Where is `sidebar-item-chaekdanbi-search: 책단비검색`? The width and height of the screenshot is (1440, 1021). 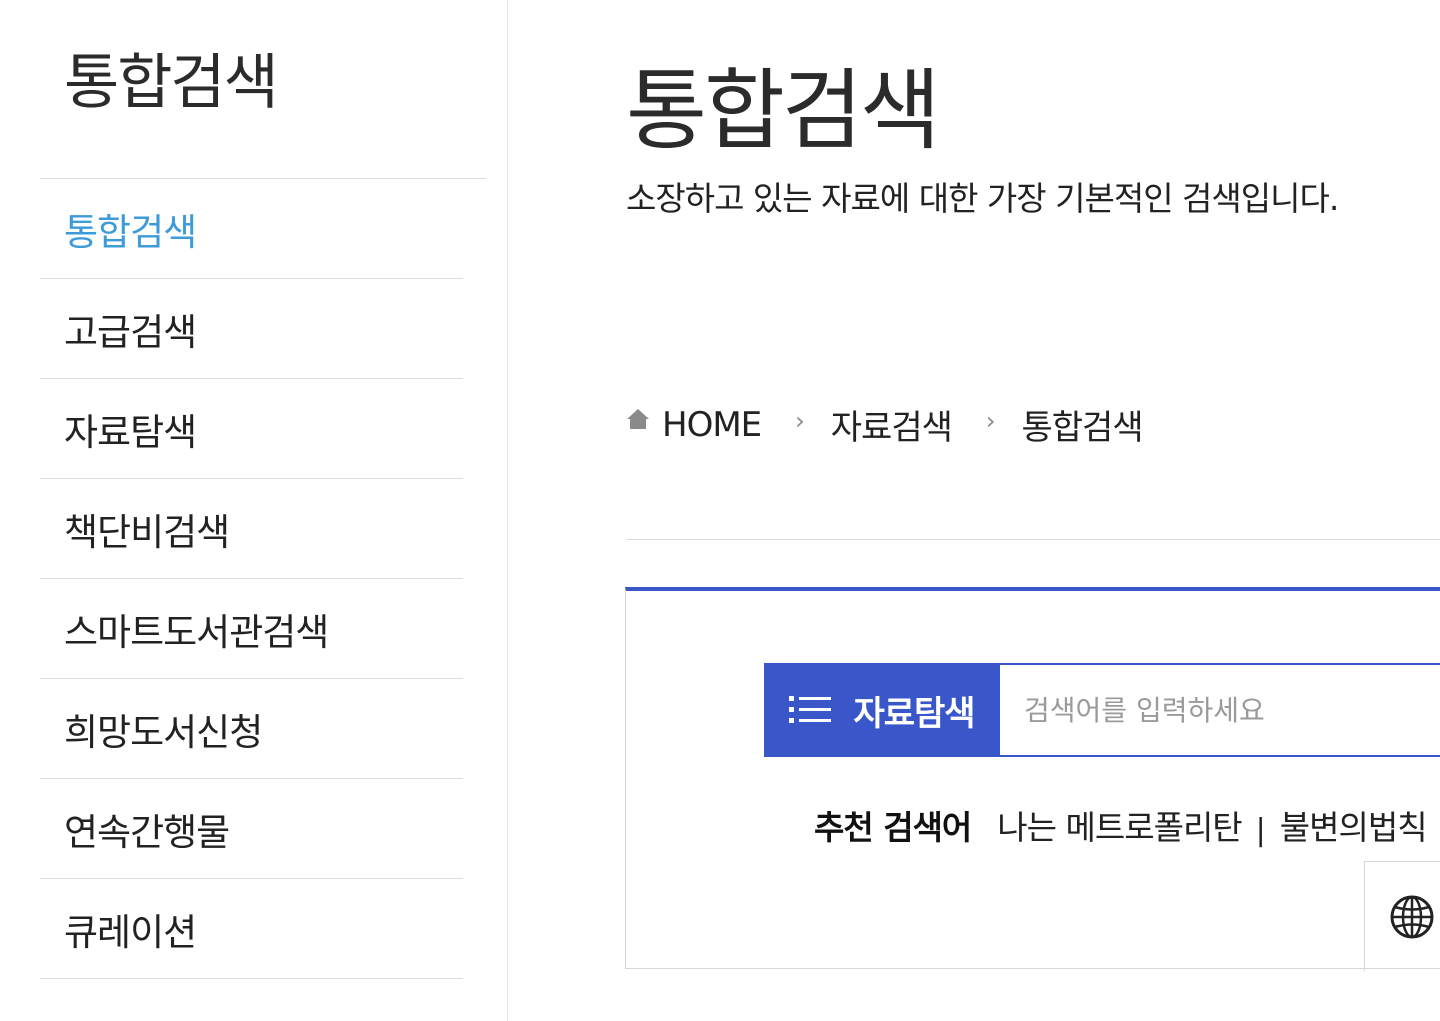 sidebar-item-chaekdanbi-search: 책단비검색 is located at coordinates (251, 529).